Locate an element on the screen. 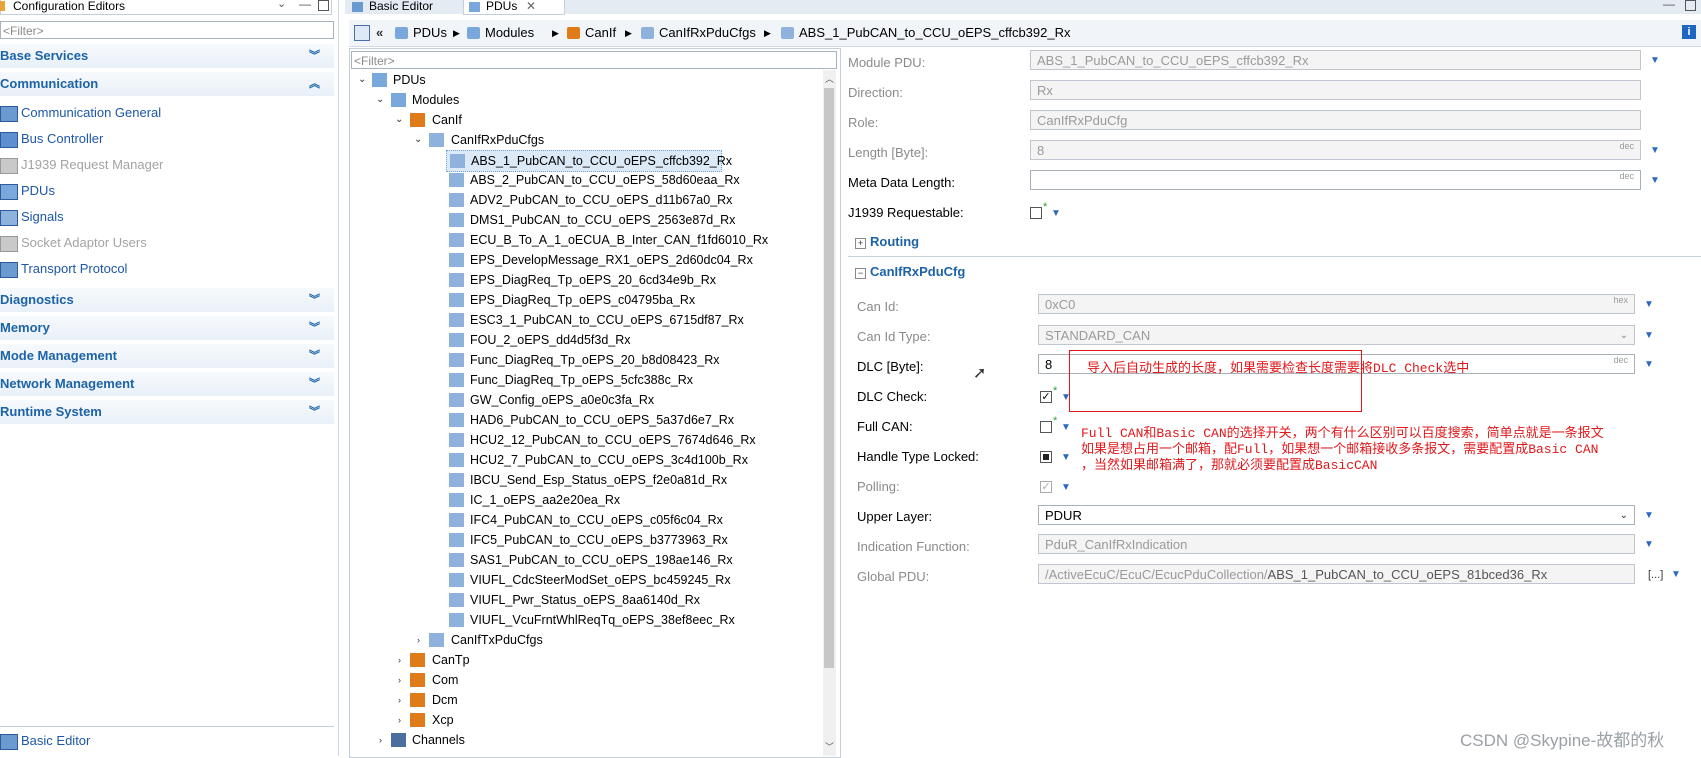  tree-node-rx-pdu: VIUFL_CdcSteerModSet_oEPS_bc459245_Rx is located at coordinates (626, 580).